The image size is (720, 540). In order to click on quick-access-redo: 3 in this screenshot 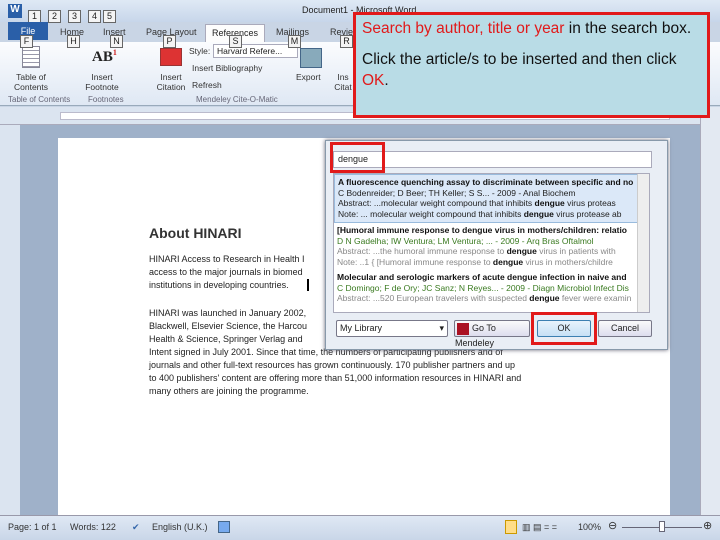, I will do `click(74, 16)`.